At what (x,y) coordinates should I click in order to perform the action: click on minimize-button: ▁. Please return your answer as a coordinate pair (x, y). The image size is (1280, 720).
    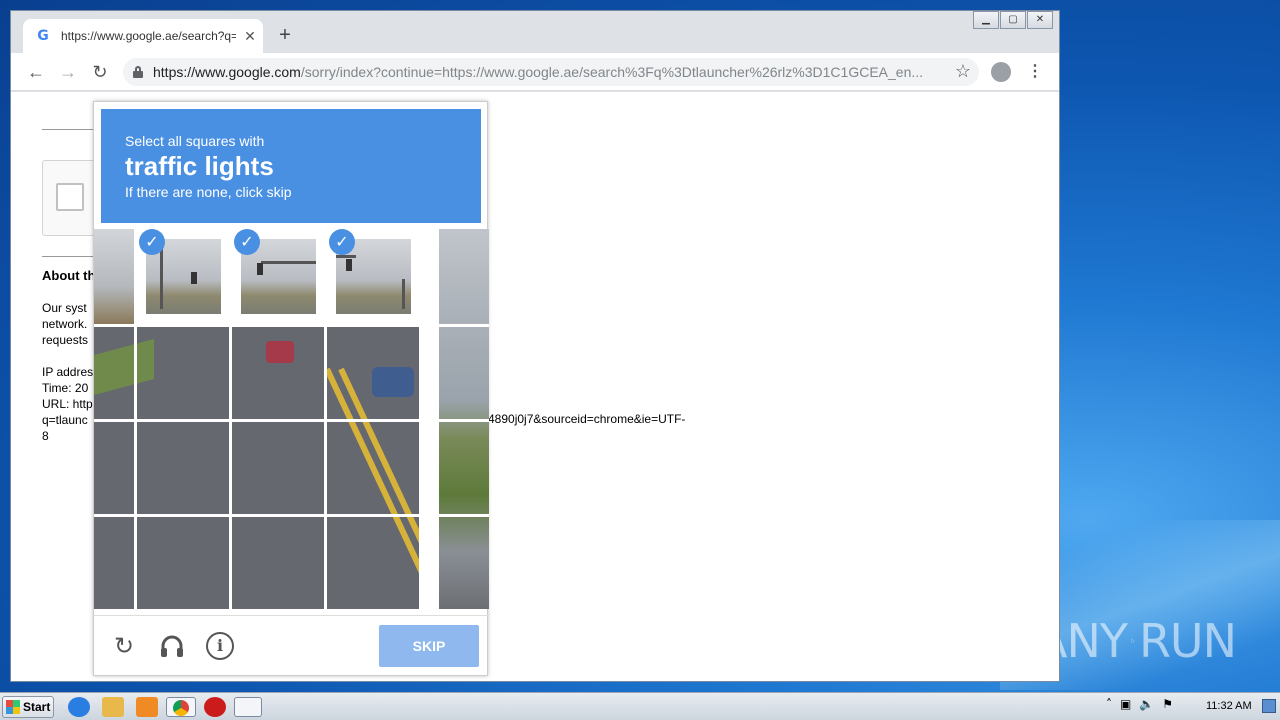
    Looking at the image, I should click on (986, 20).